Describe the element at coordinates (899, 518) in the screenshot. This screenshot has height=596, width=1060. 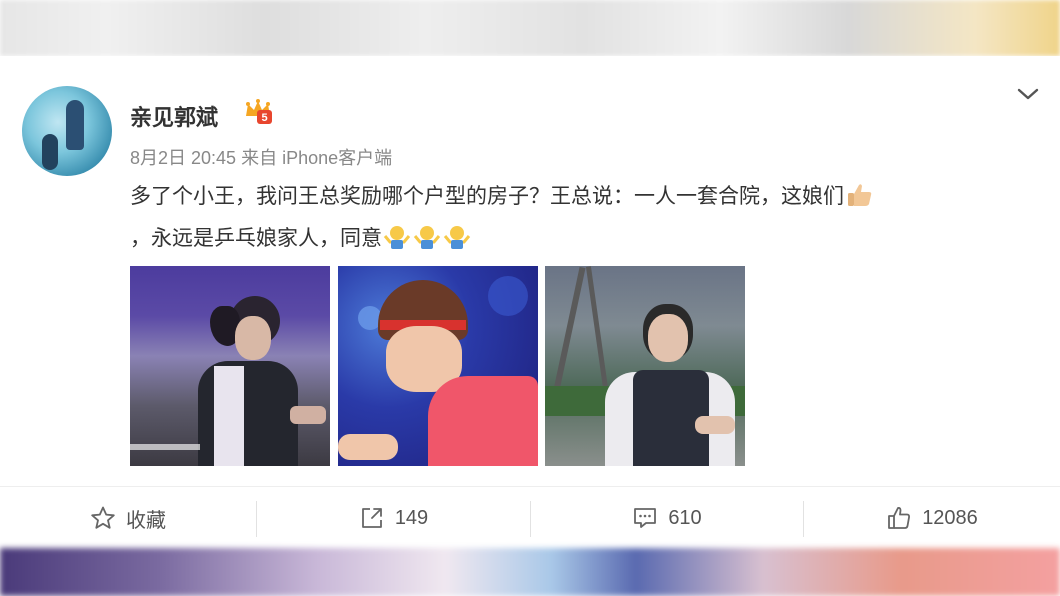
I see `thumbs-up-icon` at that location.